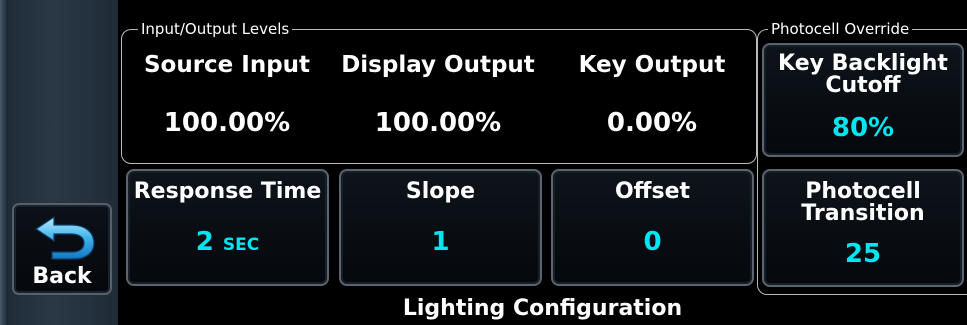 Image resolution: width=967 pixels, height=325 pixels. I want to click on offset-button: Offset 0, so click(652, 227).